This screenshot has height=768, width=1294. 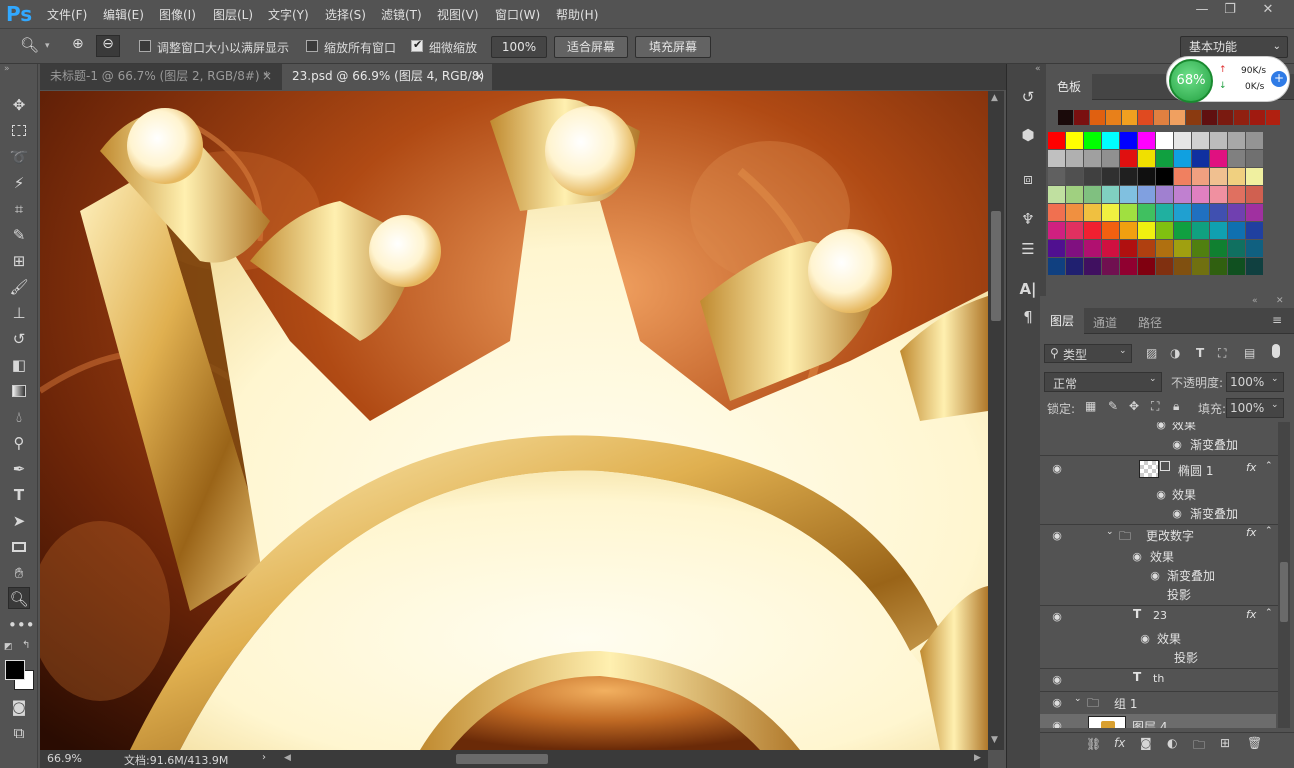 I want to click on add-mask-icon: ◙, so click(x=1146, y=743).